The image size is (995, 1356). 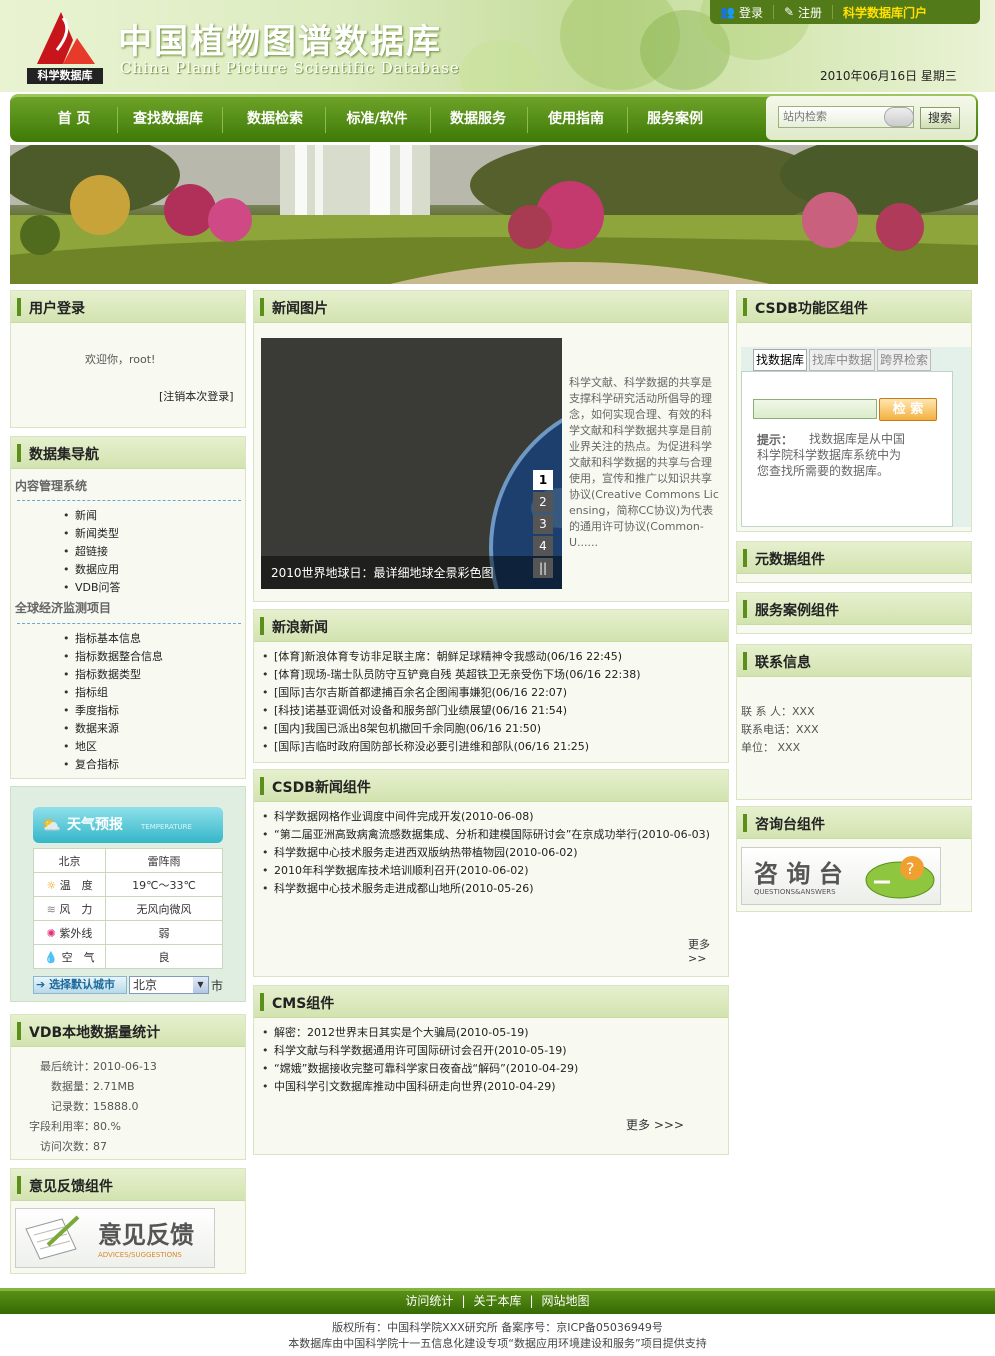 I want to click on current-date: 2010年06月16日 星期三, so click(x=888, y=76).